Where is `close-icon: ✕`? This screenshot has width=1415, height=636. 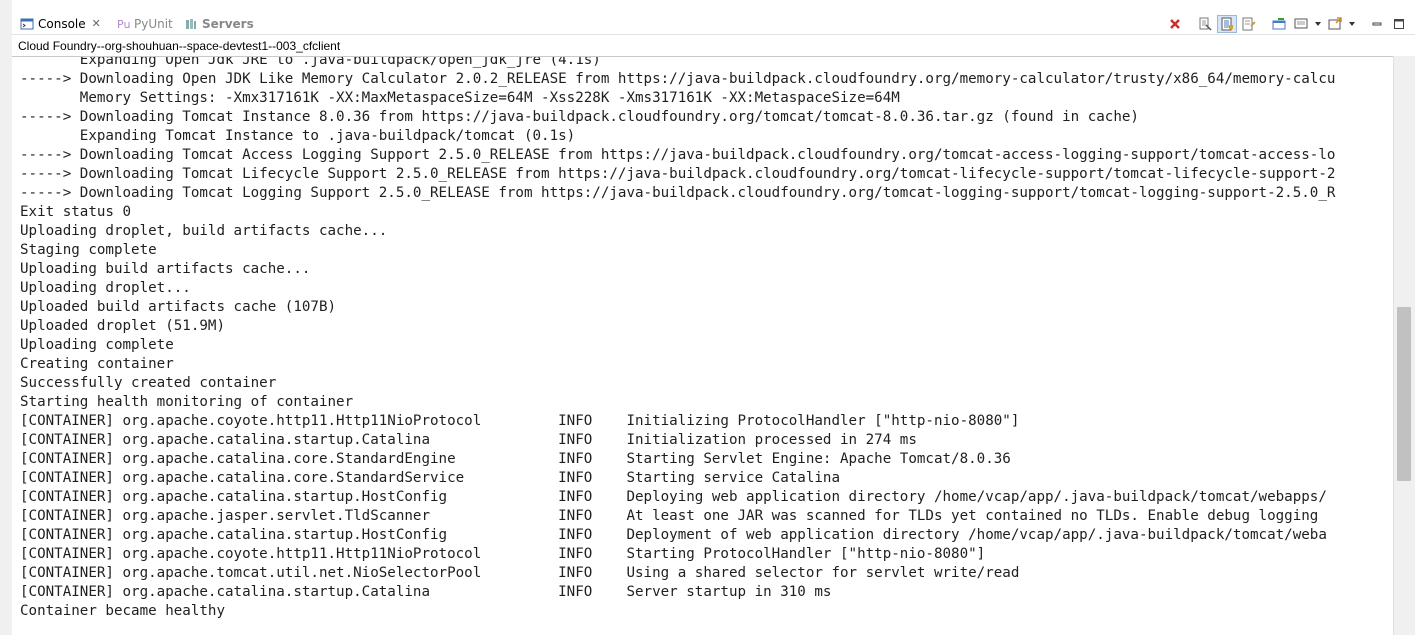 close-icon: ✕ is located at coordinates (96, 23).